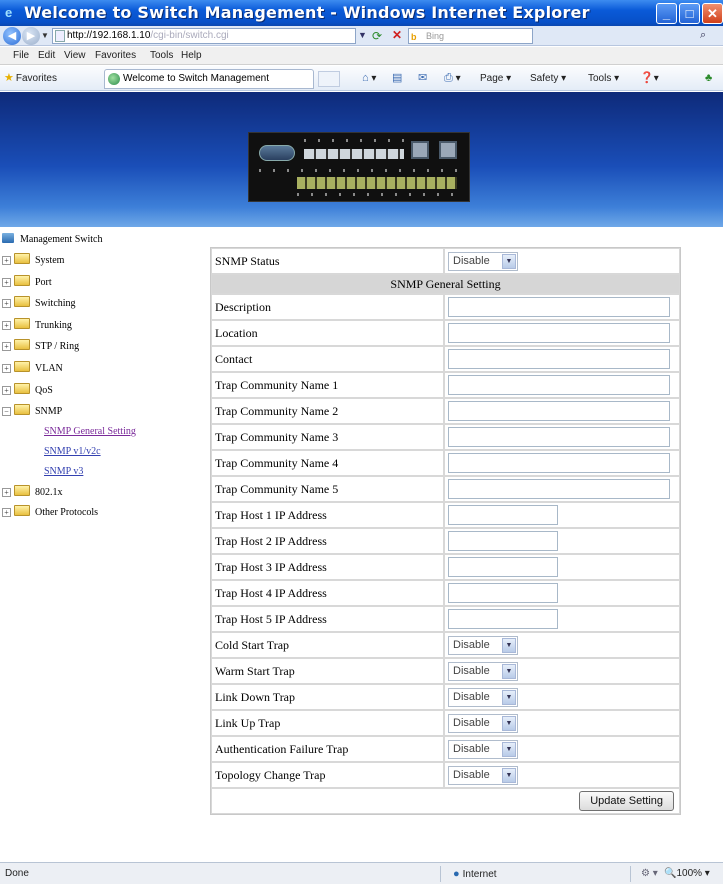 The image size is (723, 884). Describe the element at coordinates (649, 873) in the screenshot. I see `protected-mode-icon: ⚙ ▾` at that location.